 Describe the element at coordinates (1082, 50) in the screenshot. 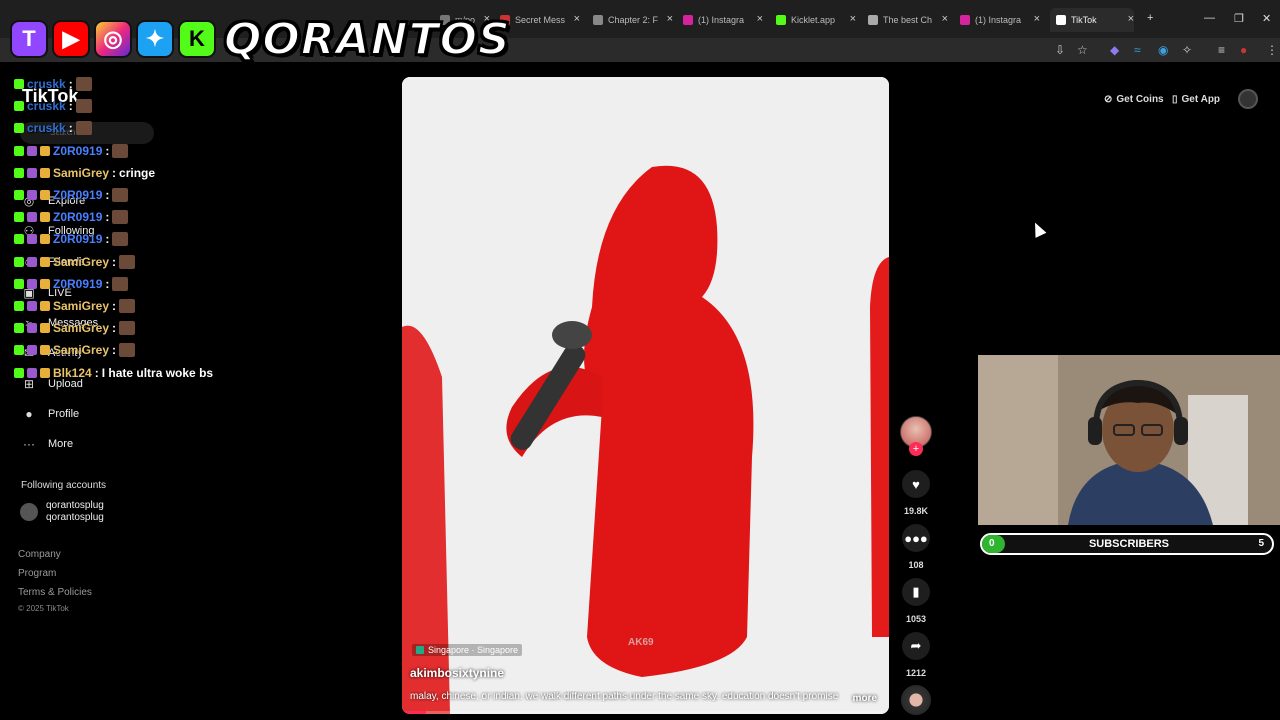

I see `bookmark-star-icon: ☆` at that location.